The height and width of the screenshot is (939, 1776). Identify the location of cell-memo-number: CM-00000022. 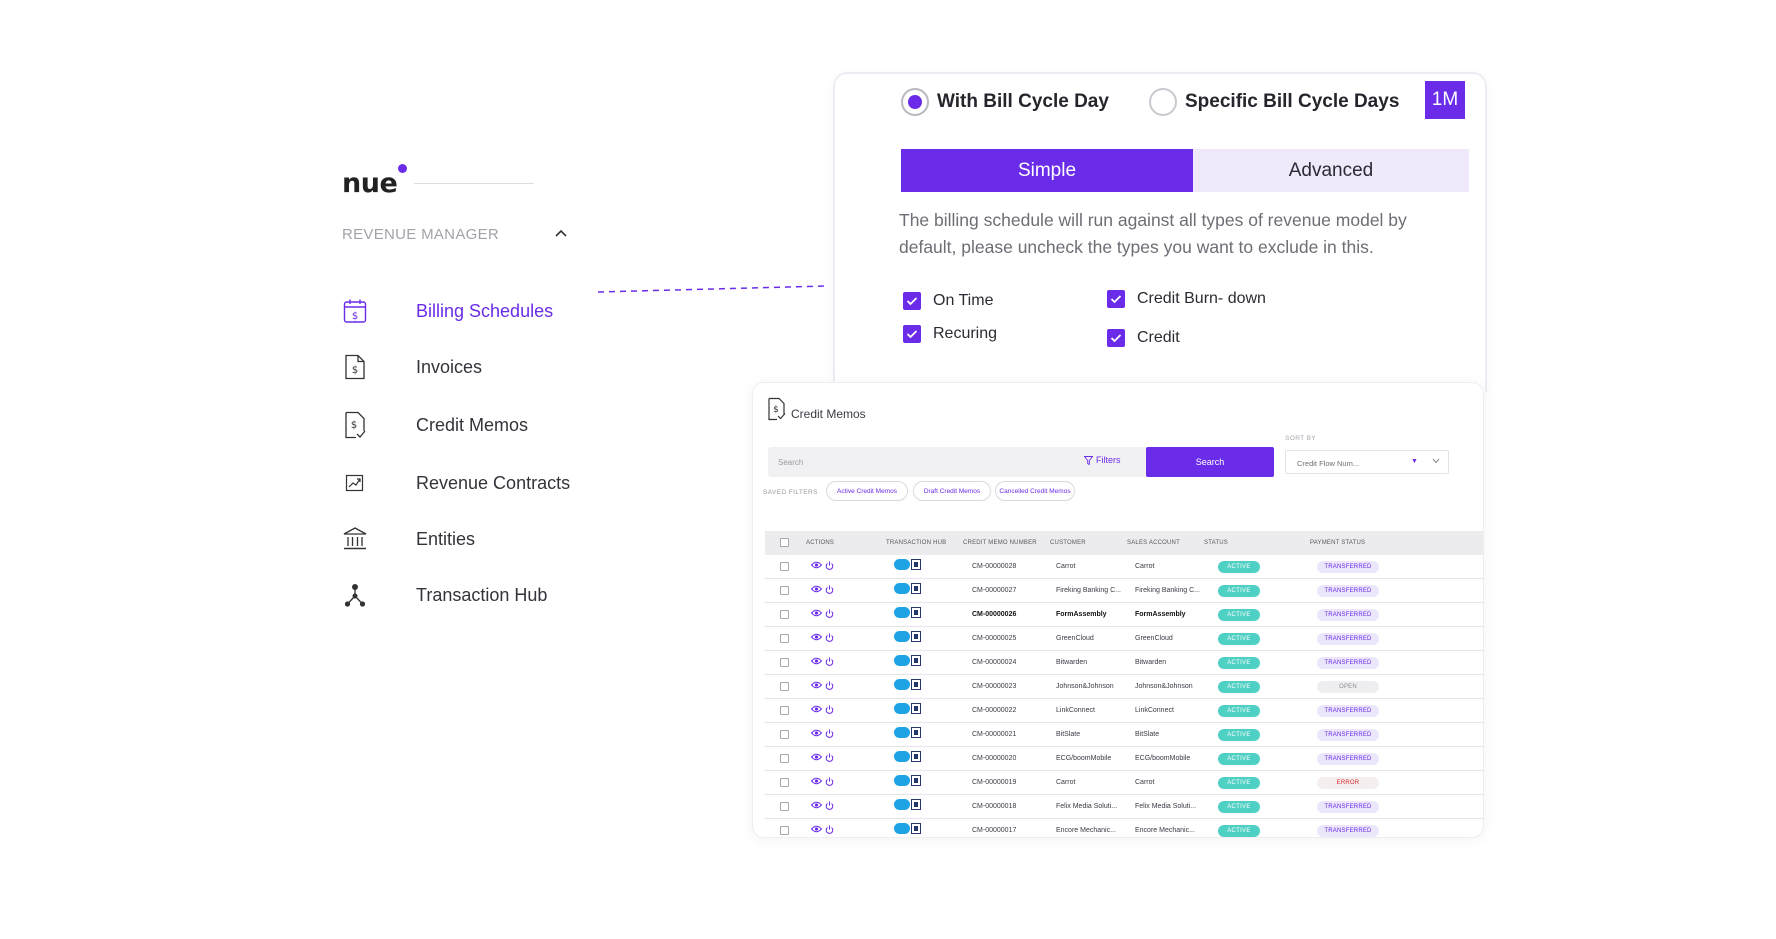
(994, 710).